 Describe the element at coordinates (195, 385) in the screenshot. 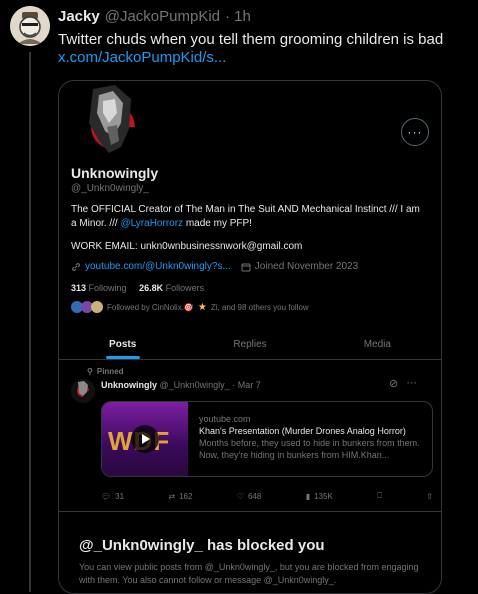

I see `post-author-handle: @_Unkn0wingly_` at that location.